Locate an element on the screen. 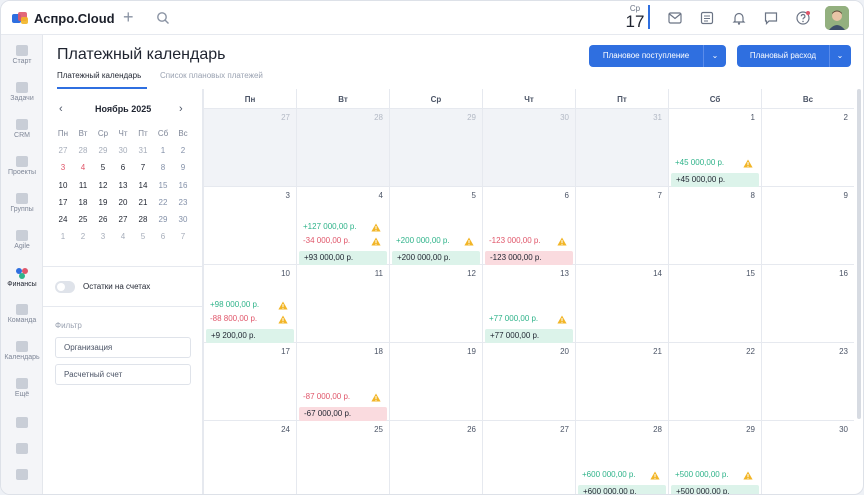 The width and height of the screenshot is (864, 495). payment-amount: +127 000,00 р. is located at coordinates (330, 226).